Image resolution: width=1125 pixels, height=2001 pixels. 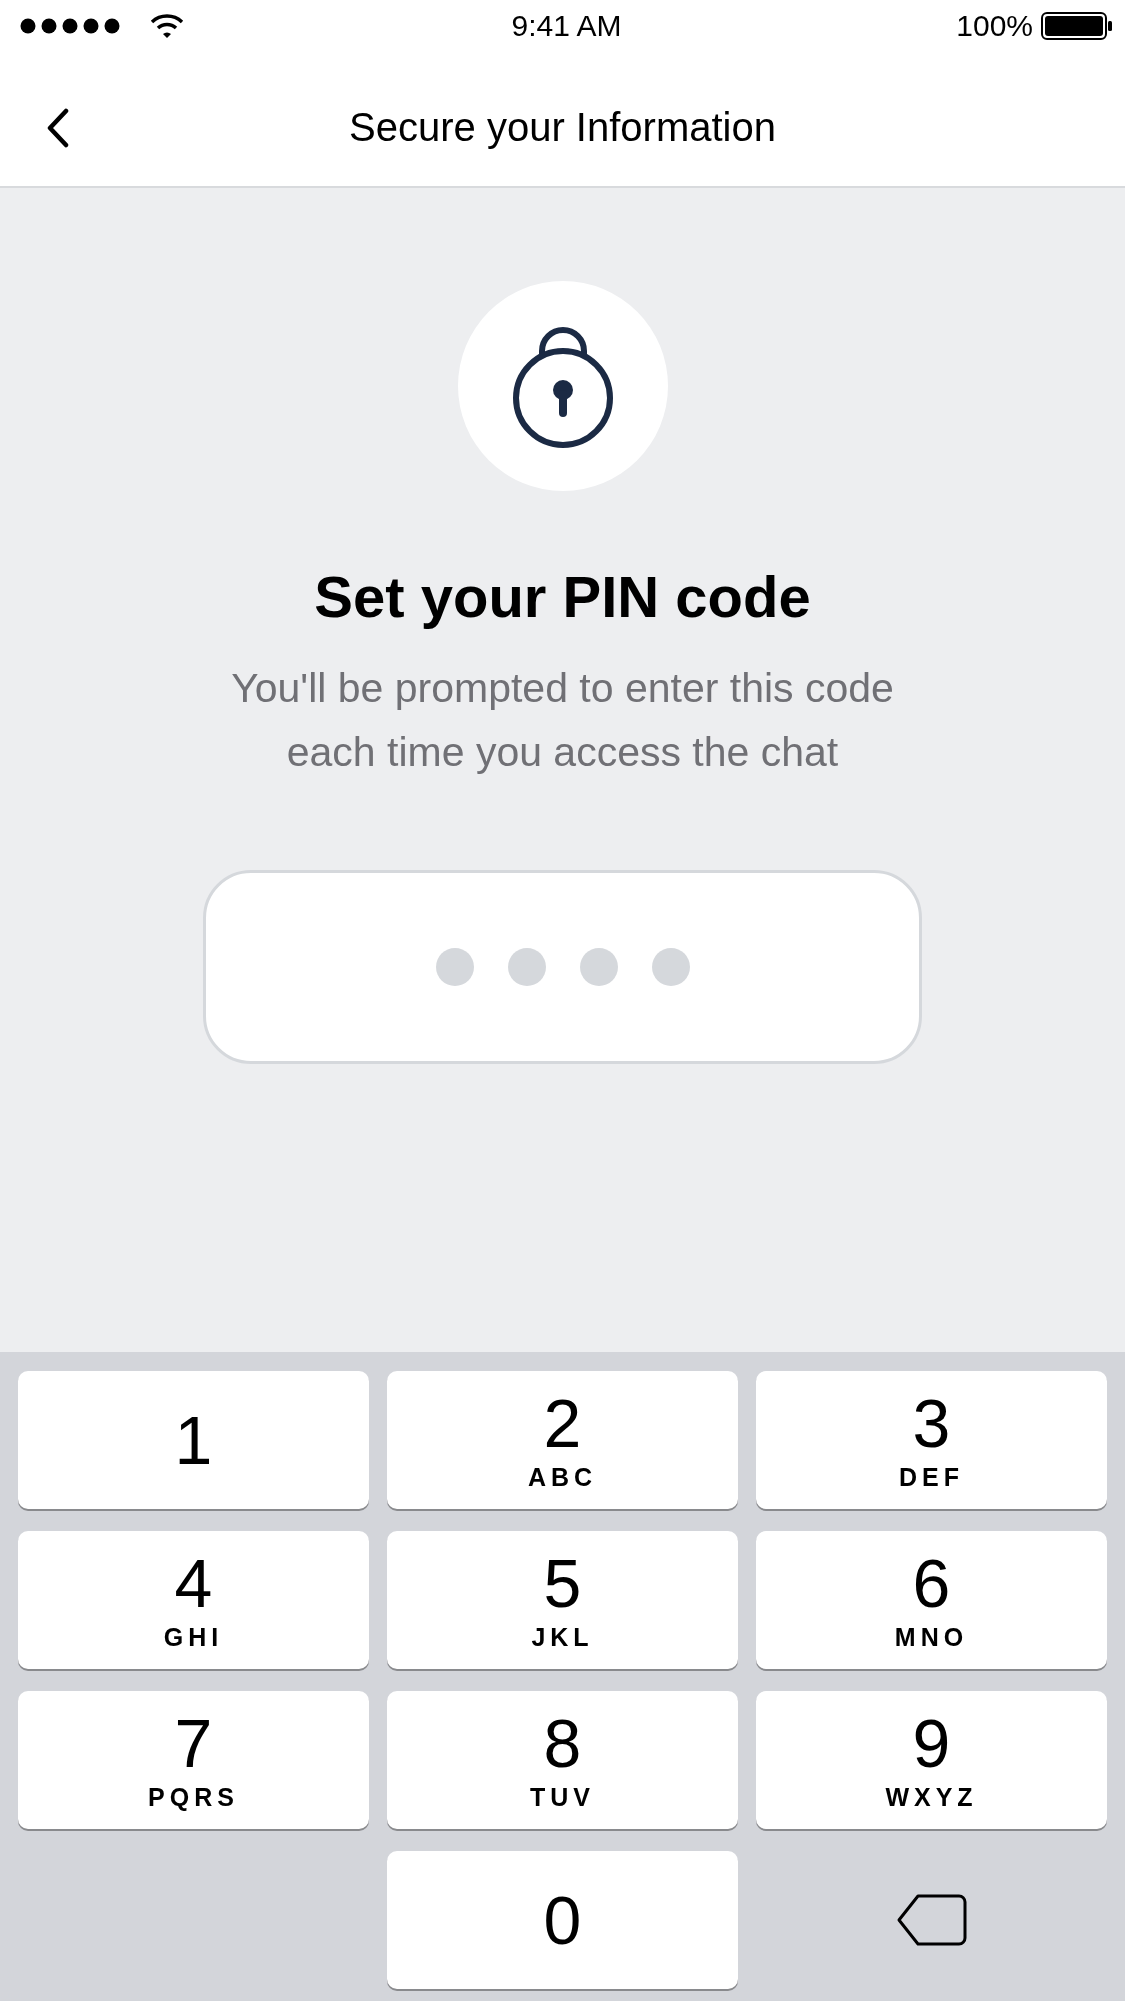 I want to click on delete-icon, so click(x=931, y=1920).